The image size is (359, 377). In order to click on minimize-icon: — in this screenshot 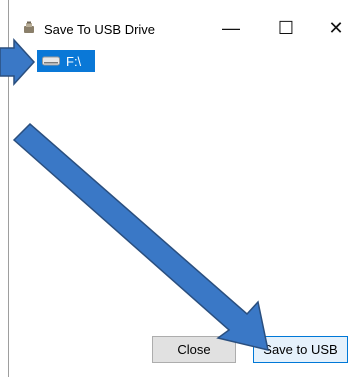, I will do `click(231, 27)`.